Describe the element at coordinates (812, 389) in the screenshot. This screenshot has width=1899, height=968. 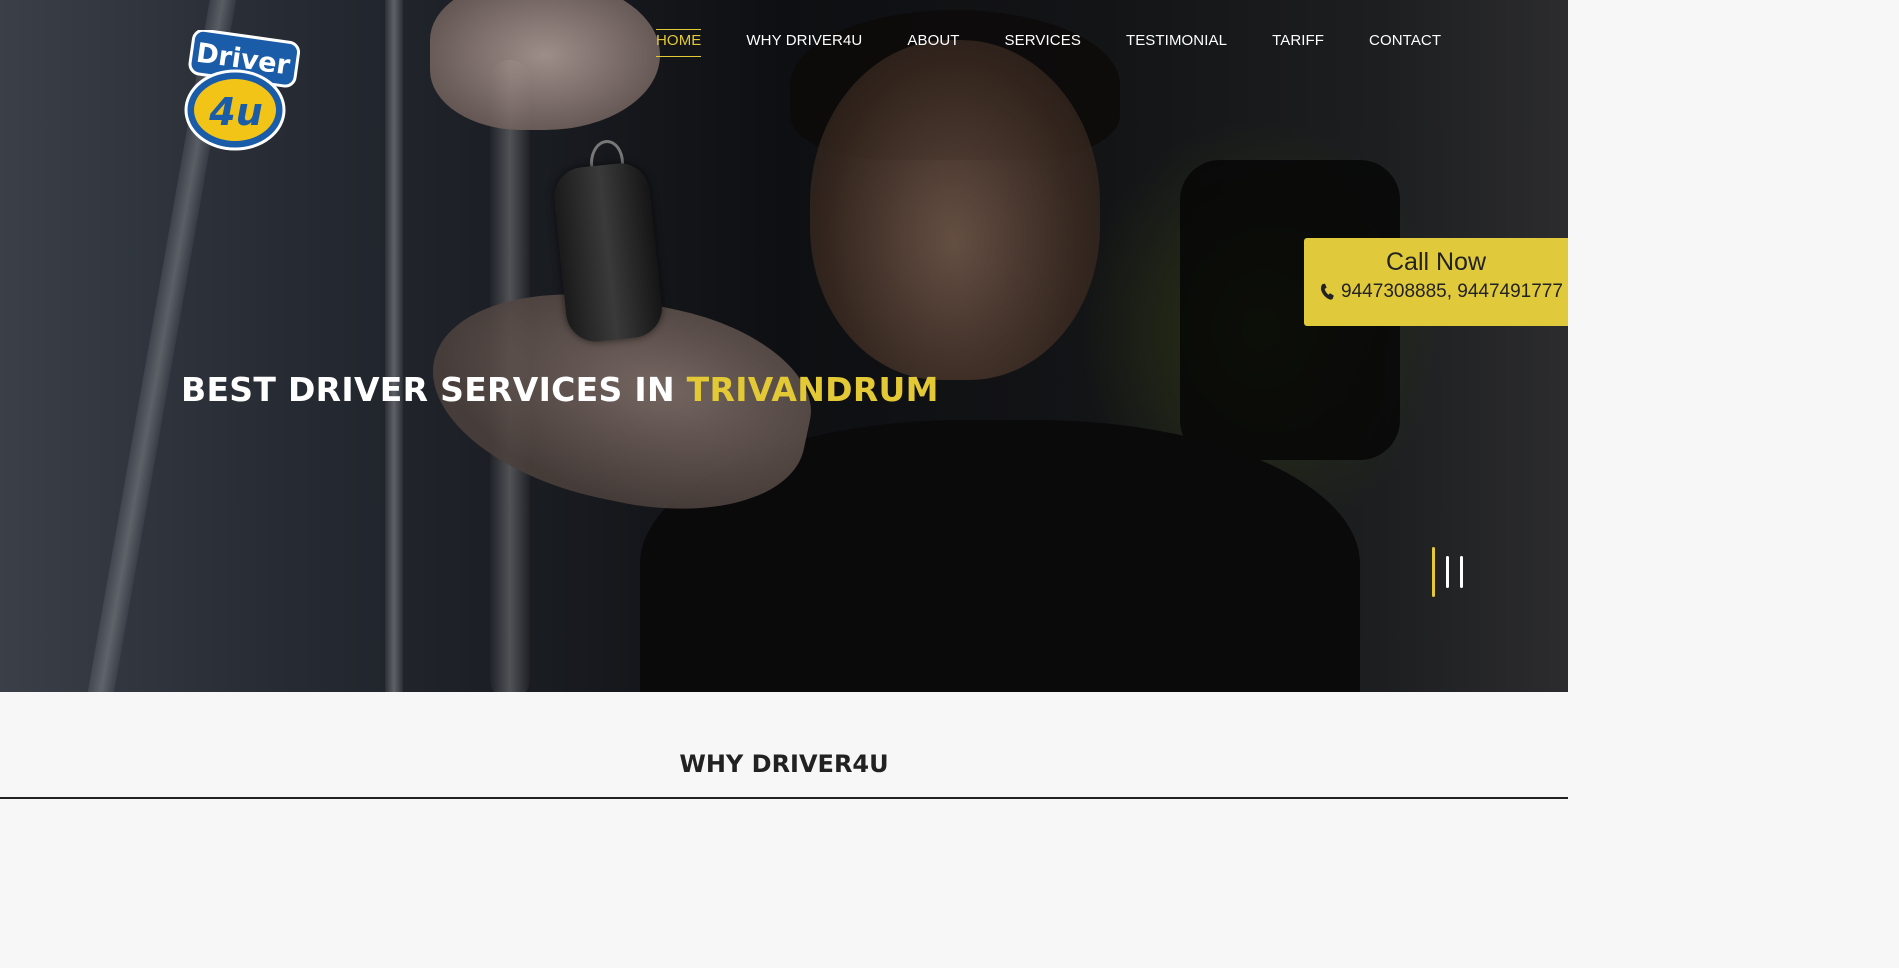
I see `headline-accent: TRIVANDRUM` at that location.